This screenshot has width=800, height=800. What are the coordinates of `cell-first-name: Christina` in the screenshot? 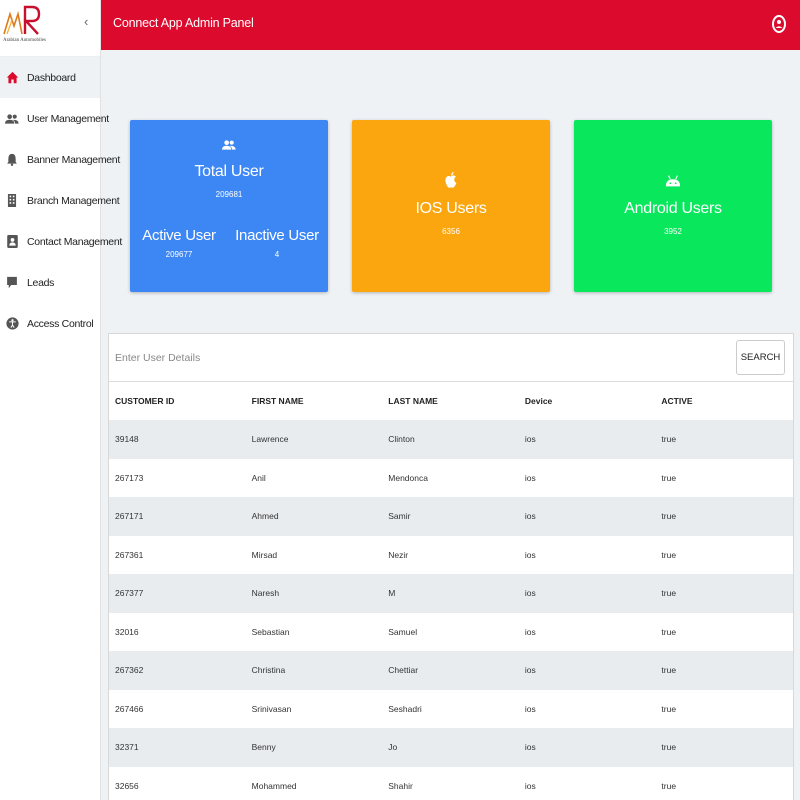 It's located at (268, 670).